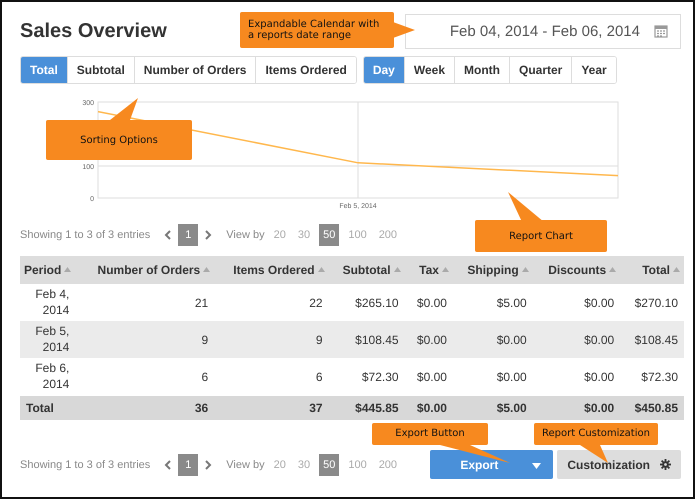 The height and width of the screenshot is (499, 695). I want to click on export-dropdown-button, so click(537, 465).